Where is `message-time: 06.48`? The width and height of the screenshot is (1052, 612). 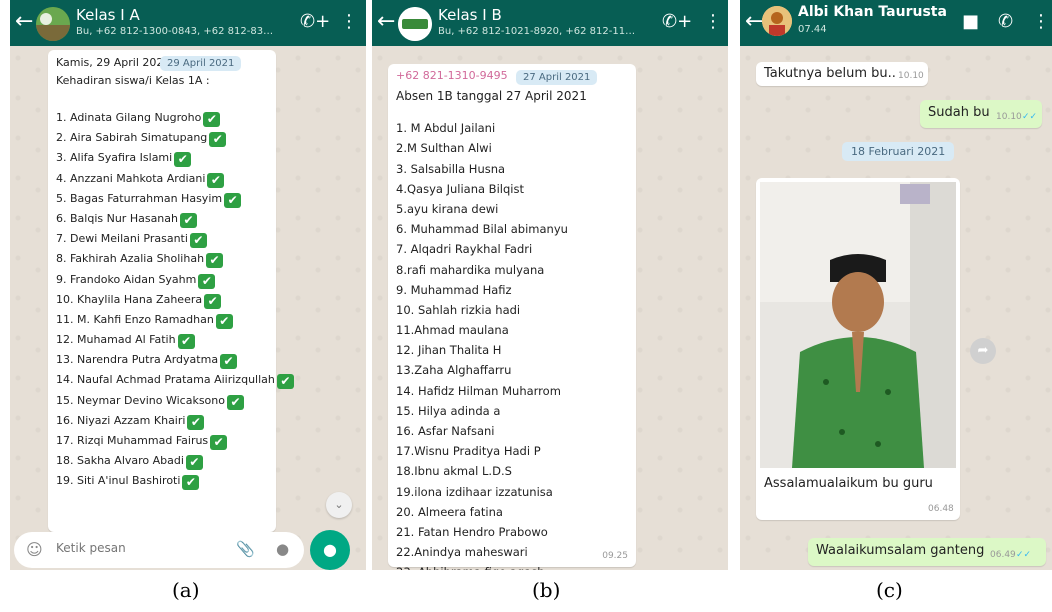 message-time: 06.48 is located at coordinates (941, 509).